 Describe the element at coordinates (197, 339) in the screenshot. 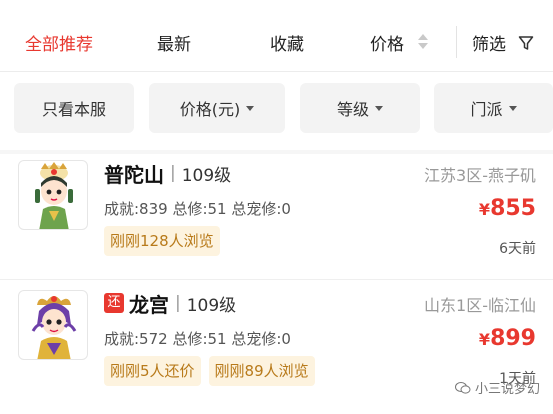

I see `character-stats: 成就:572 总修:51 总宠修:0` at that location.